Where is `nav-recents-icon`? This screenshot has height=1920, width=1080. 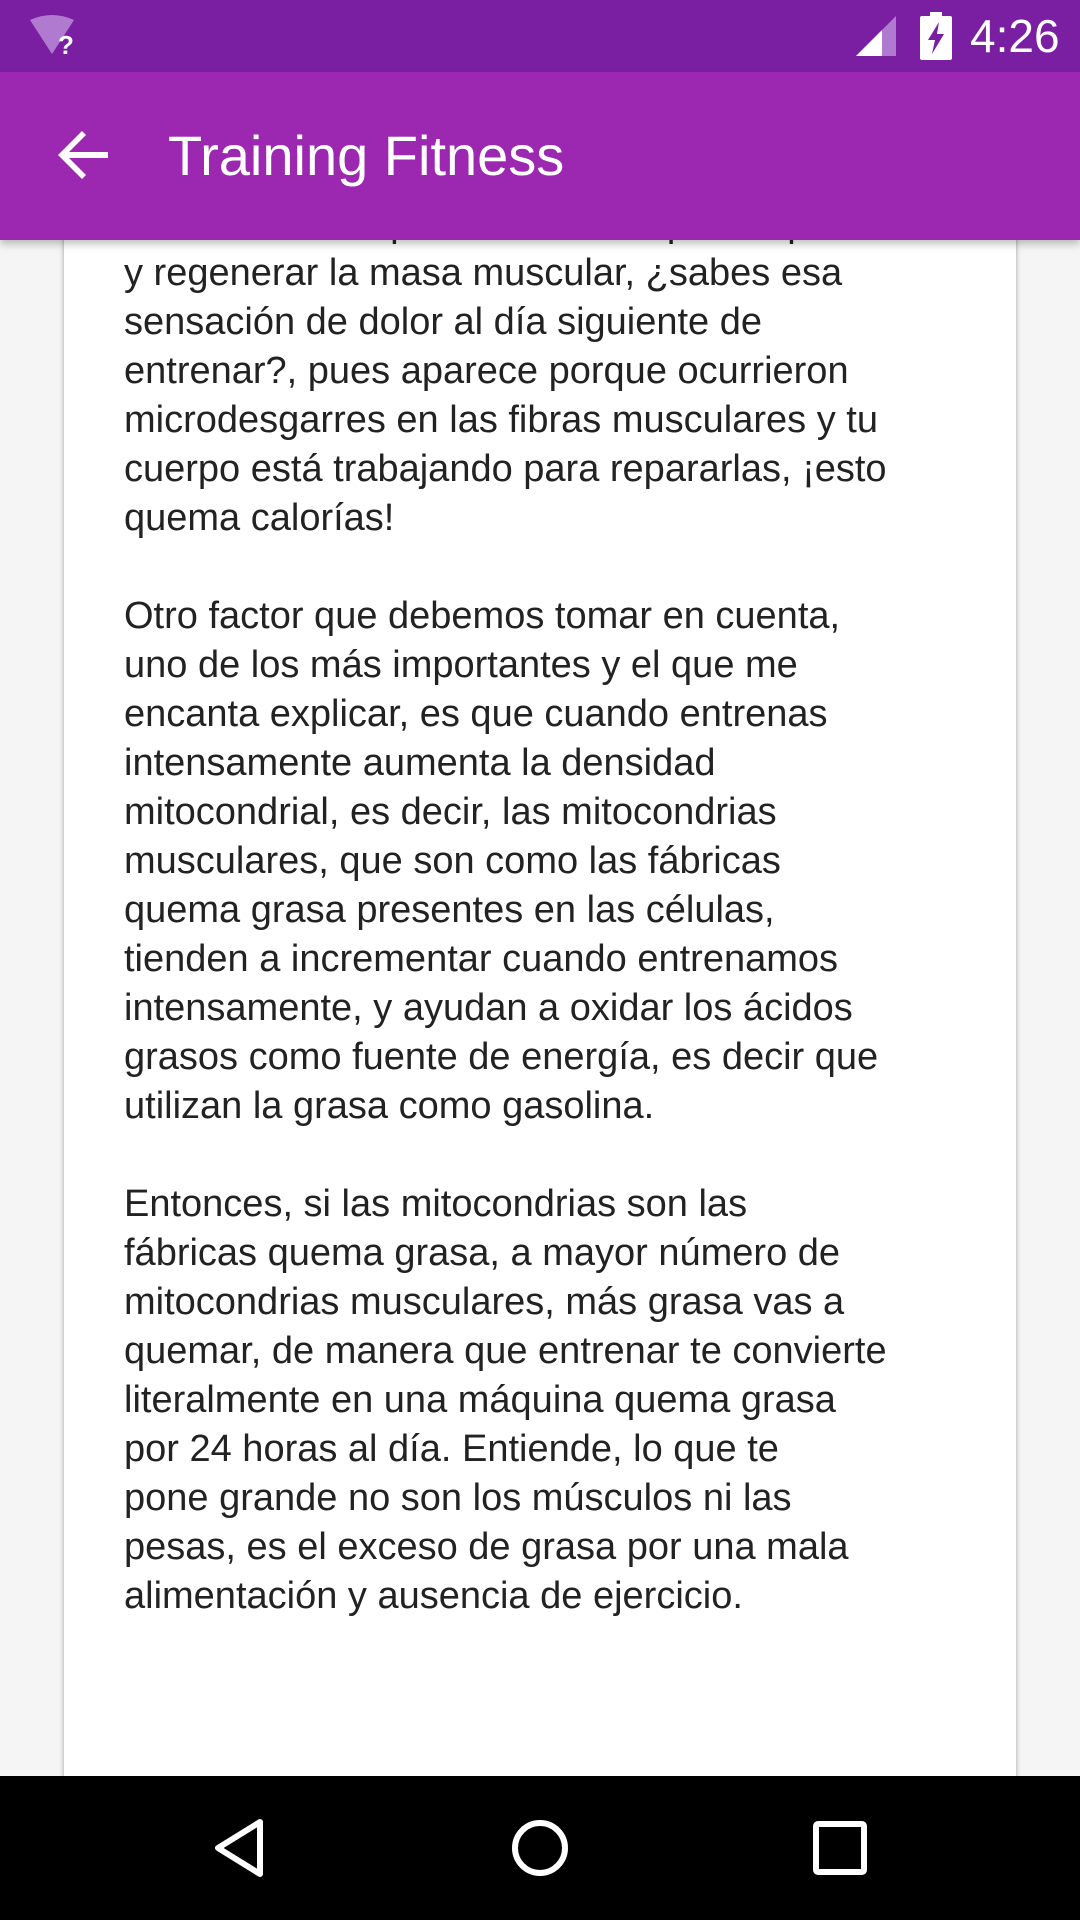
nav-recents-icon is located at coordinates (840, 1848).